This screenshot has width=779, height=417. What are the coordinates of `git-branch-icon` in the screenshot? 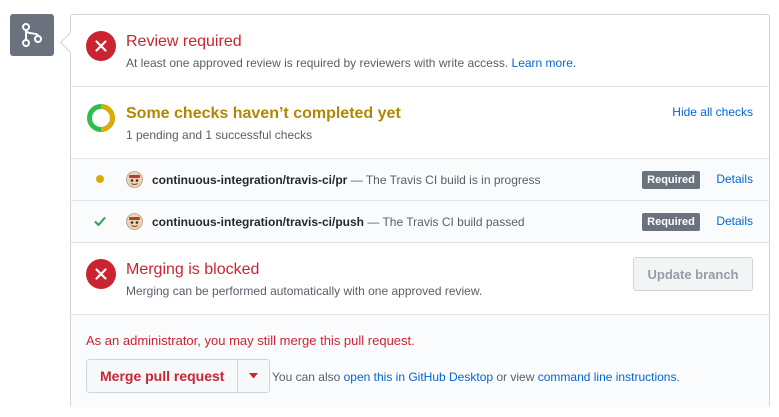 It's located at (32, 35).